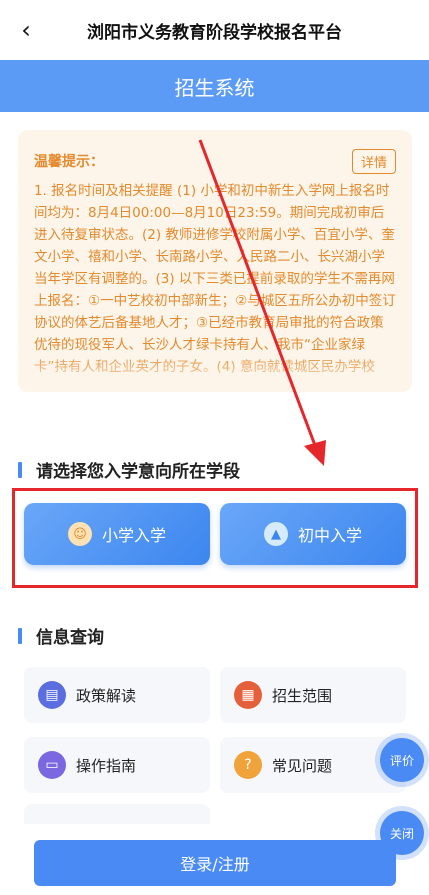 Image resolution: width=429 pixels, height=895 pixels. I want to click on operation-guide-label: 操作指南, so click(106, 765).